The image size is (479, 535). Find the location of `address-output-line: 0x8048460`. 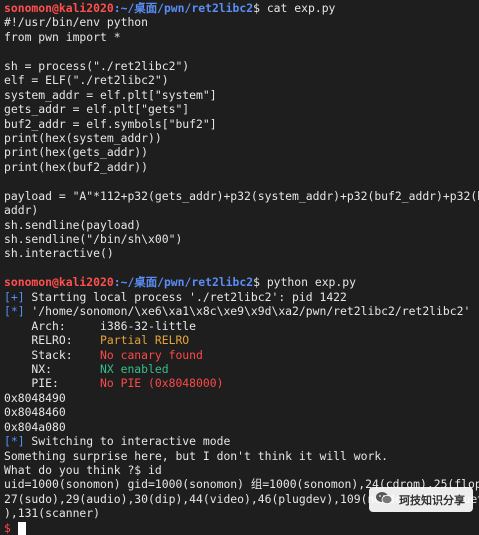

address-output-line: 0x8048460 is located at coordinates (35, 412).